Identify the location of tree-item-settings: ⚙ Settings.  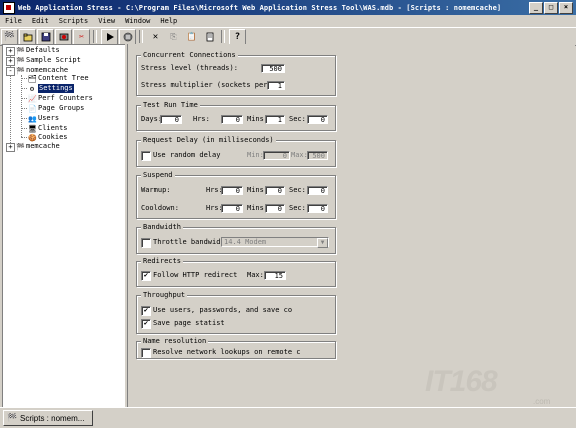
(51, 88).